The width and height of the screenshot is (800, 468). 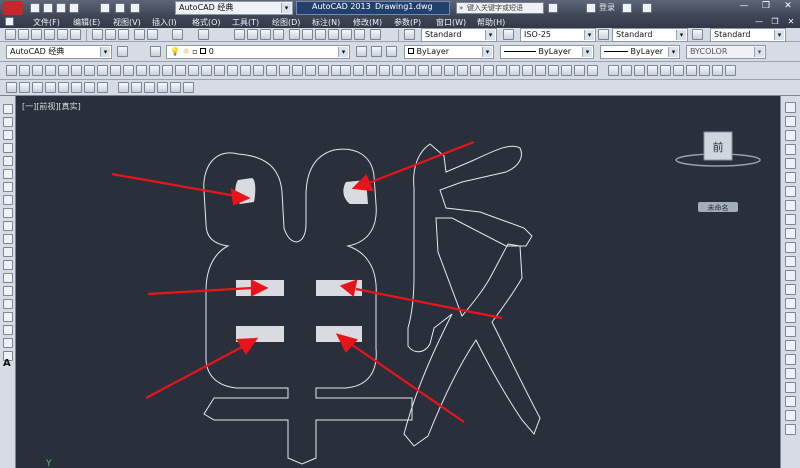 I want to click on publish-icon, so click(x=75, y=34).